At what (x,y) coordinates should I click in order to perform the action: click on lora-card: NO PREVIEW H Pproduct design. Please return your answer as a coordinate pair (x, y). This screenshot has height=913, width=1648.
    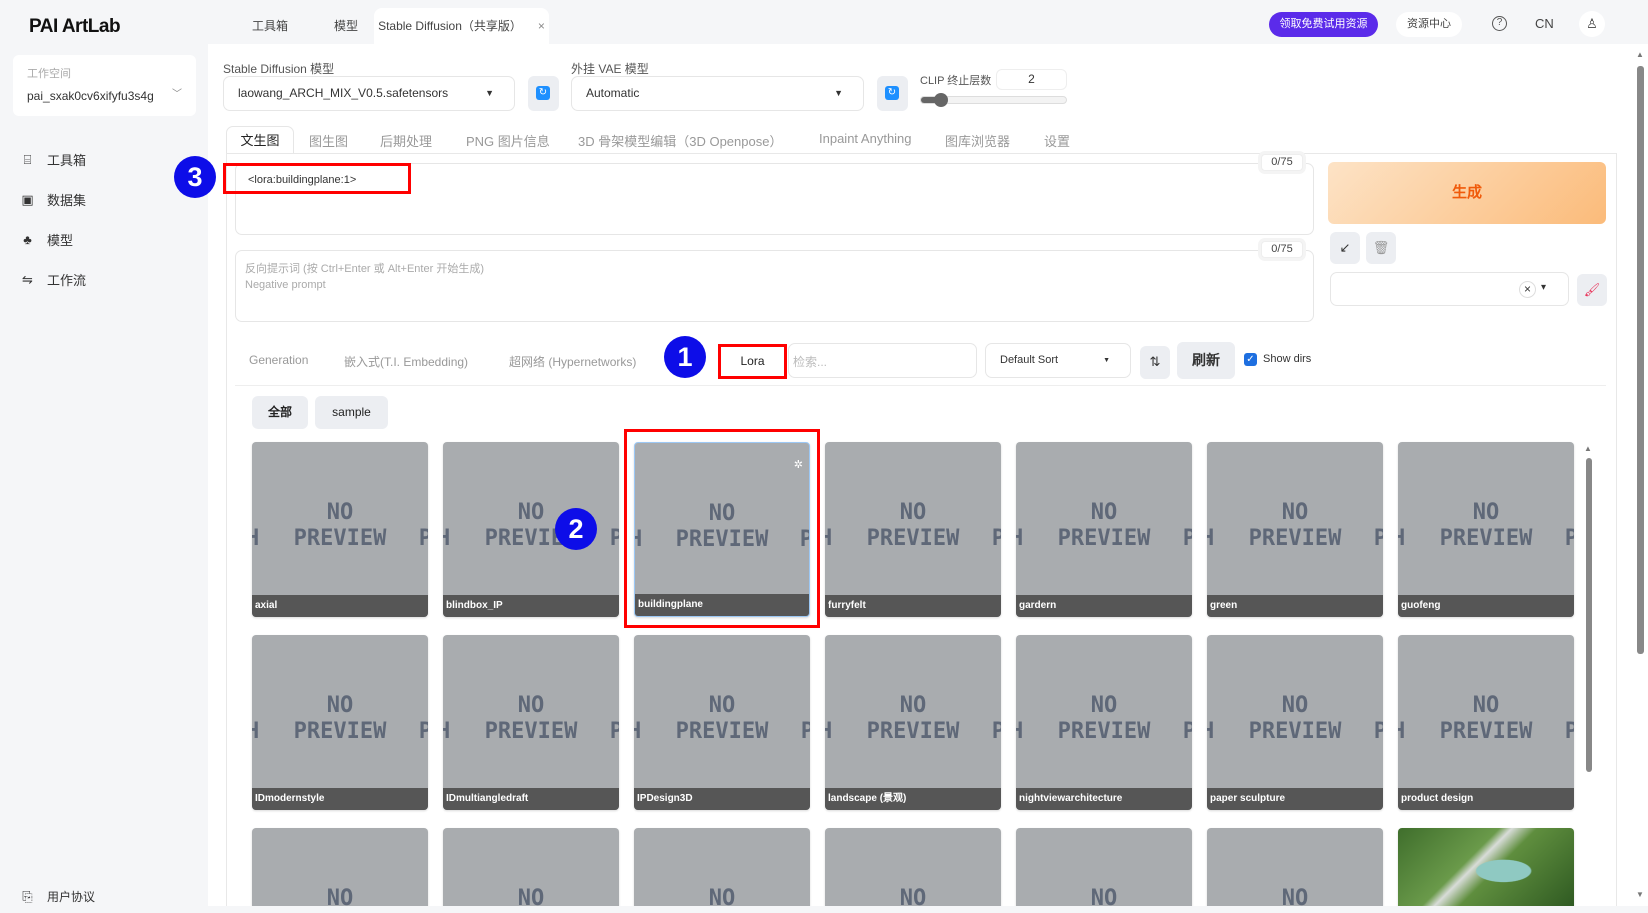
    Looking at the image, I should click on (1486, 722).